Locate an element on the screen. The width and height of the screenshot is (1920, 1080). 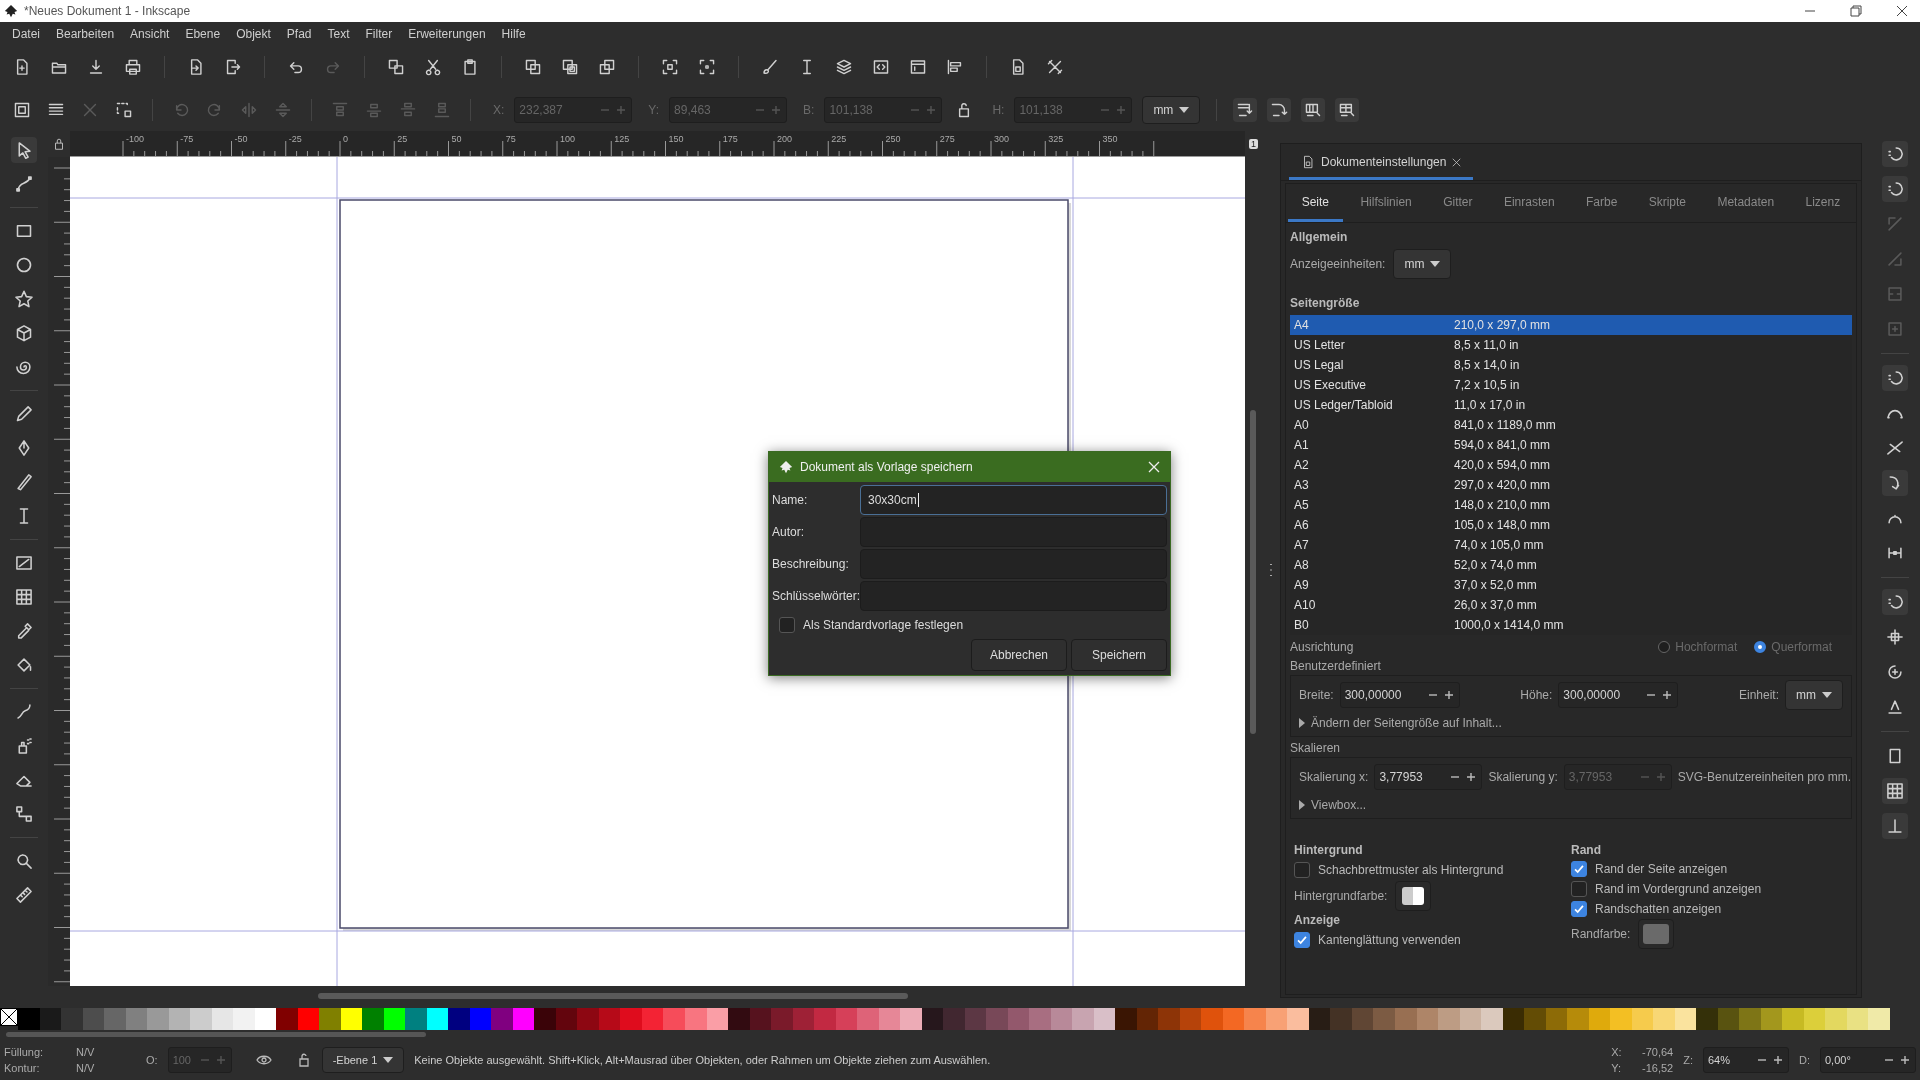
page-size-dimensions: 210,0 x 297,0 mm is located at coordinates (1502, 325).